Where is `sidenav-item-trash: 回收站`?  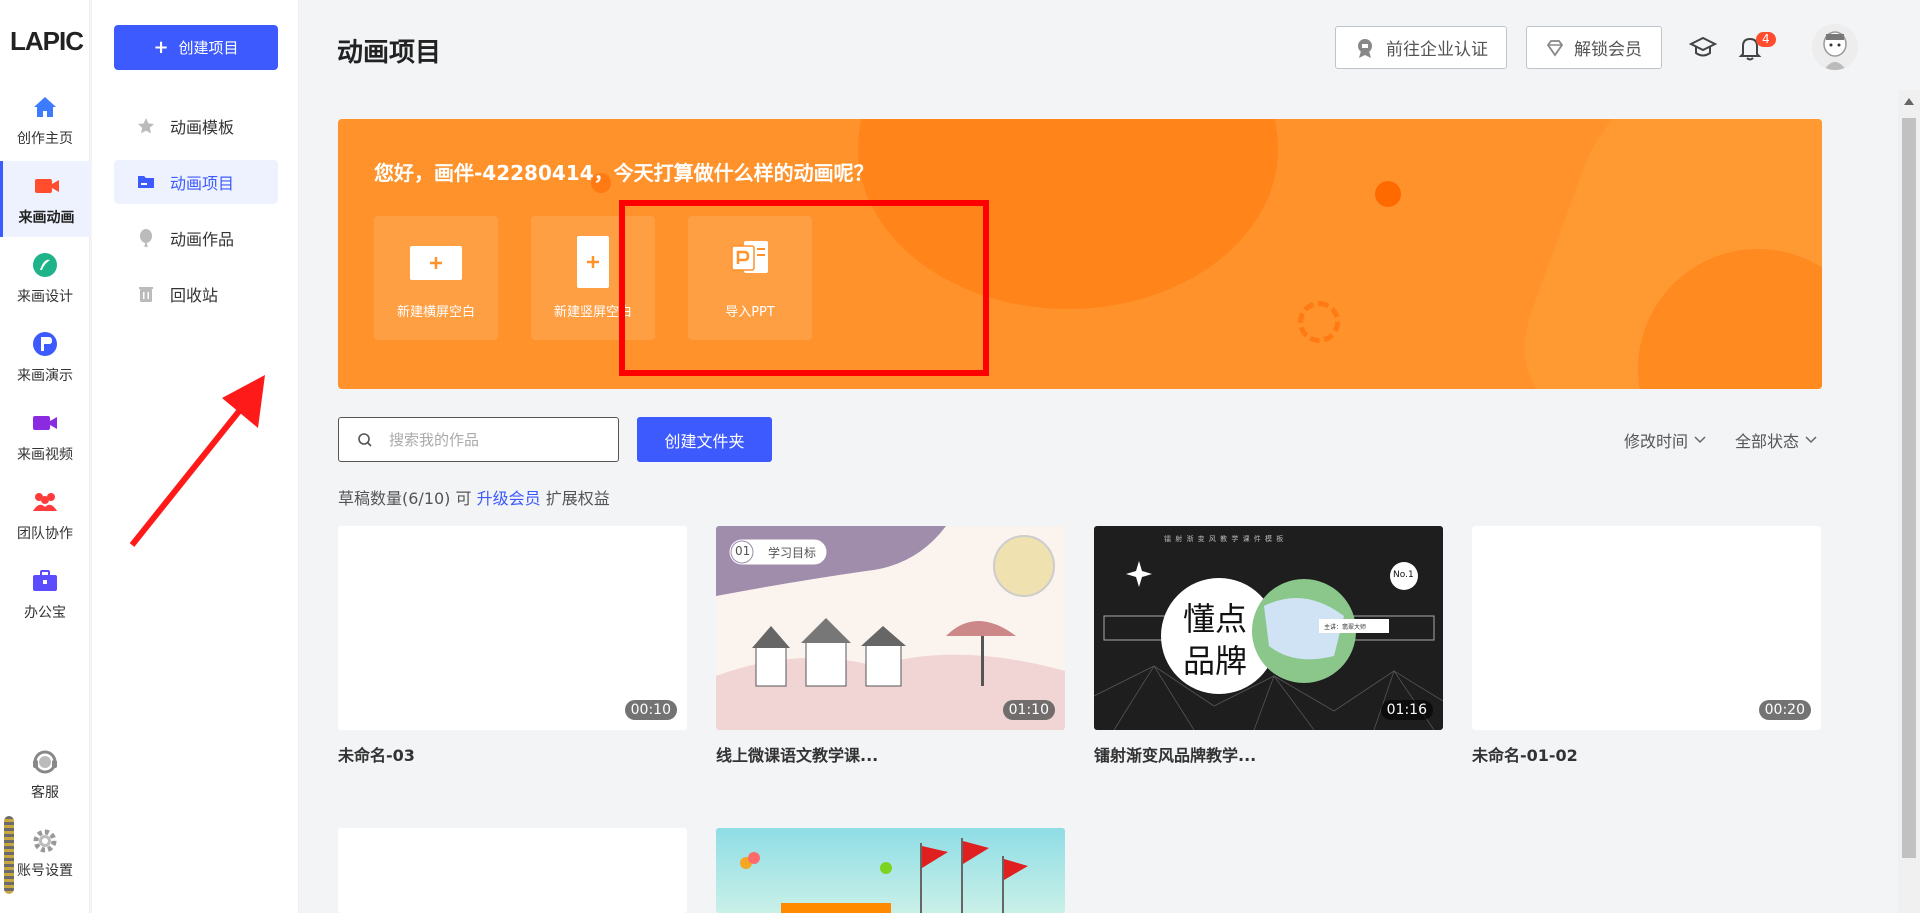 sidenav-item-trash: 回收站 is located at coordinates (196, 294).